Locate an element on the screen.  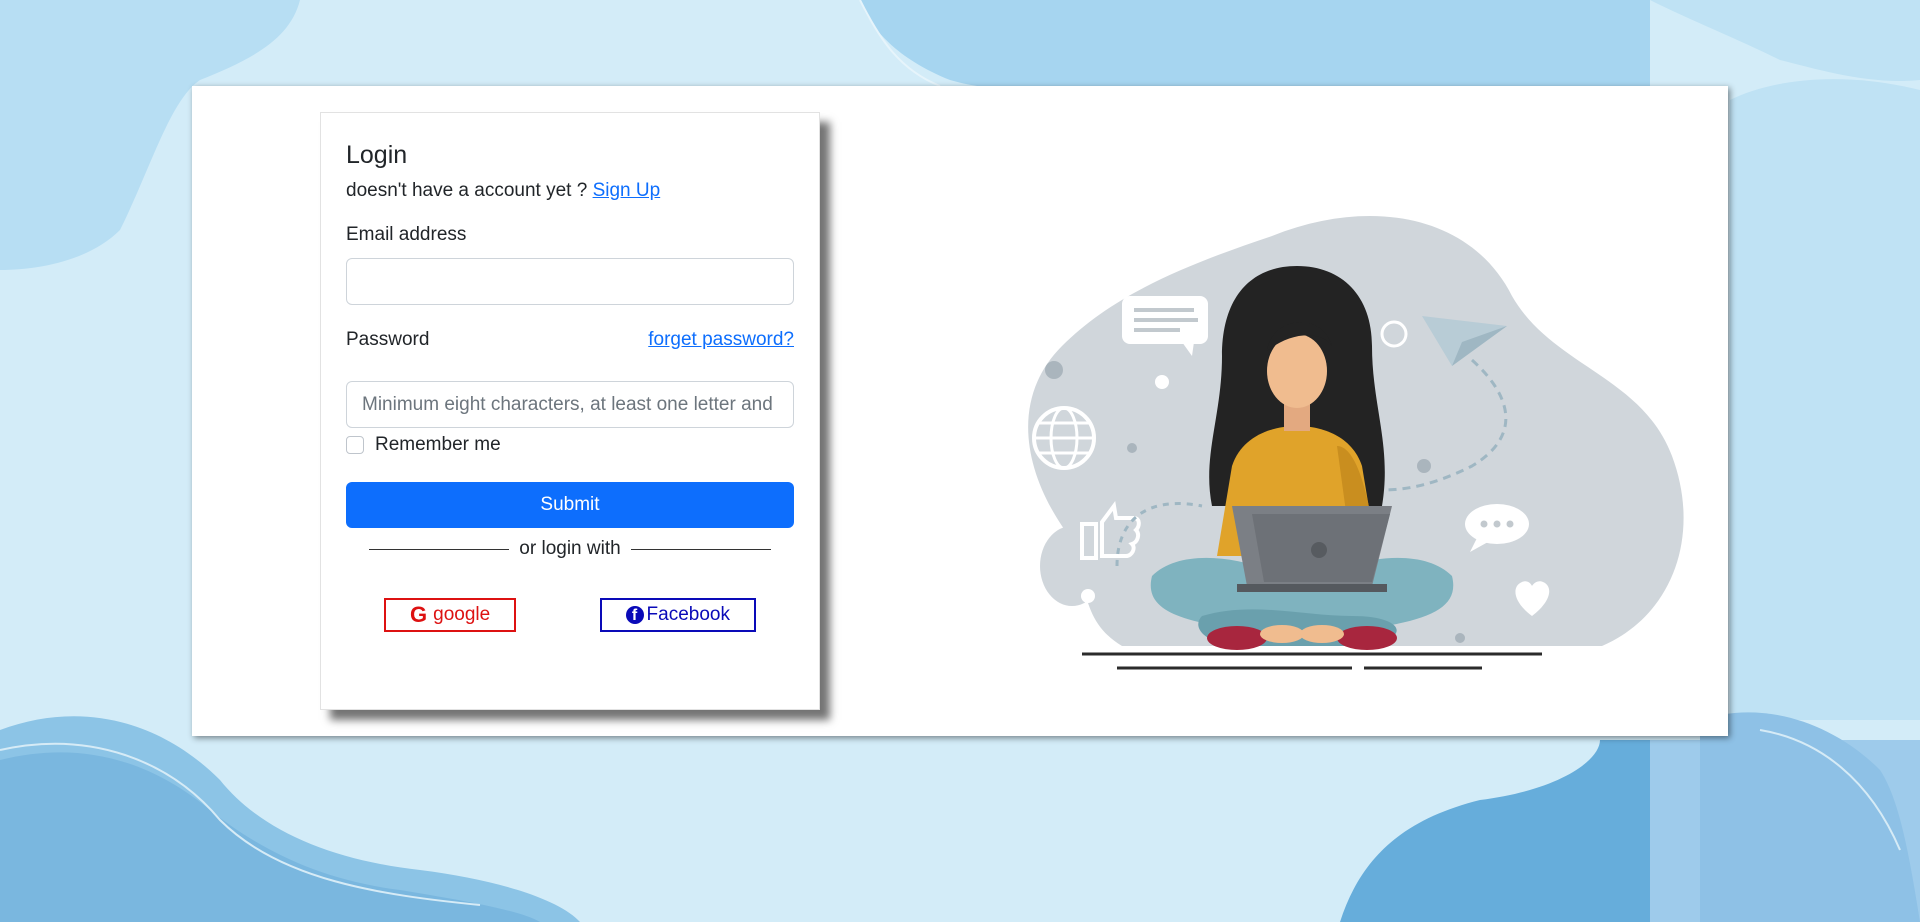
facebook-login-button: f Facebook is located at coordinates (677, 615).